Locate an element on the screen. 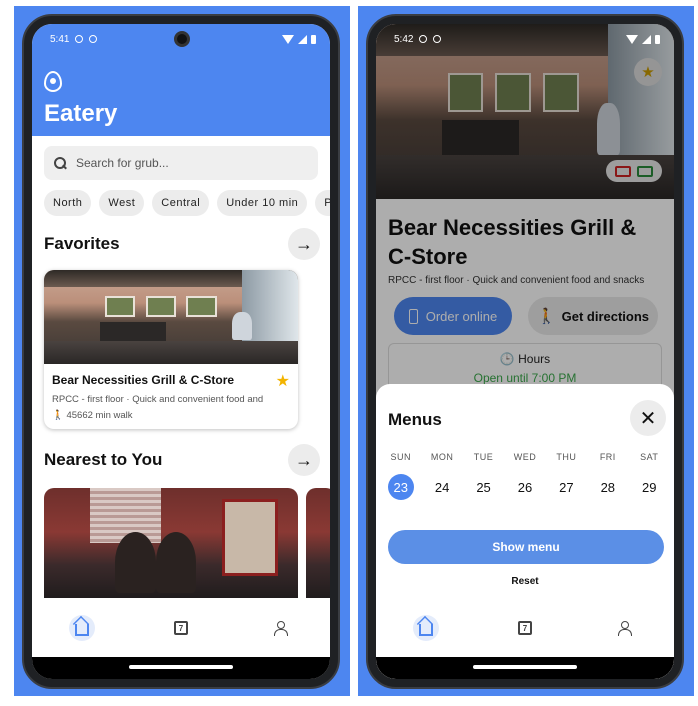 This screenshot has width=698, height=706. weekday-label: FRI is located at coordinates (607, 457).